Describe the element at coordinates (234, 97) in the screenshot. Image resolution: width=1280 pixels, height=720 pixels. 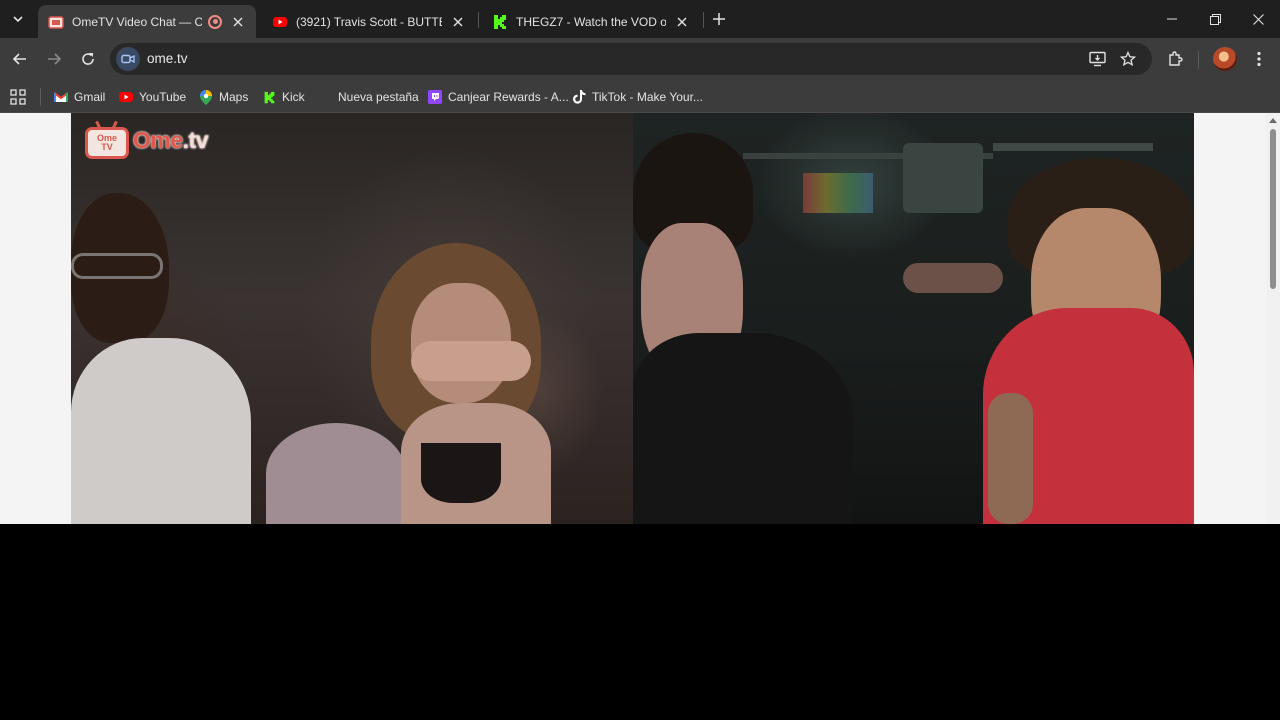
I see `bookmark-label: Maps` at that location.